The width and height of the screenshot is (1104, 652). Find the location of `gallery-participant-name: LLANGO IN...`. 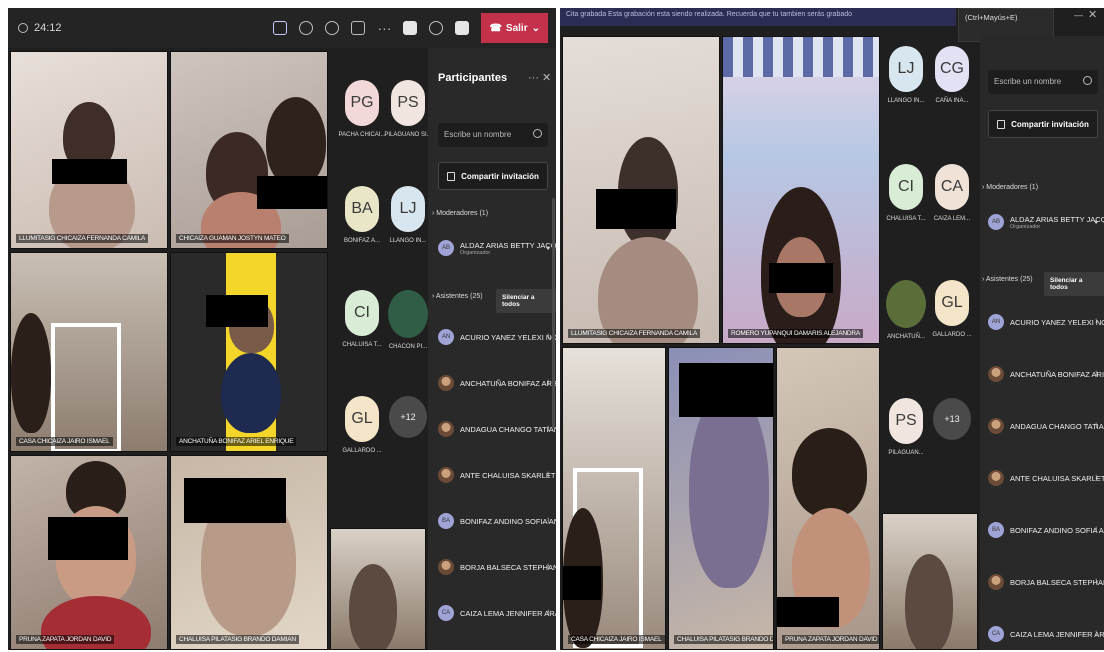

gallery-participant-name: LLANGO IN... is located at coordinates (906, 101).